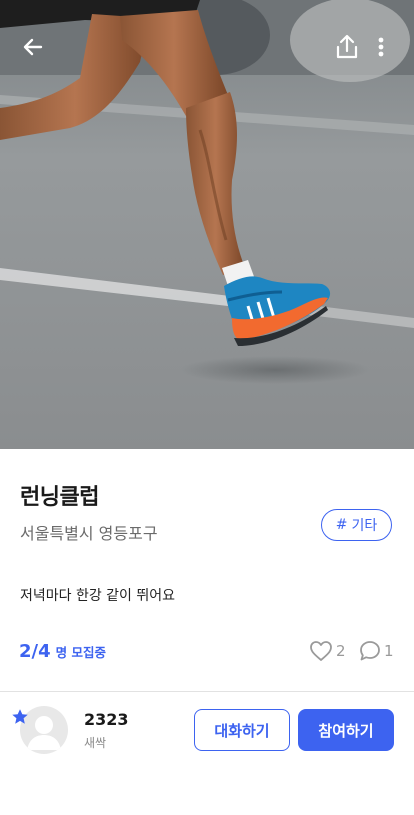 Image resolution: width=414 pixels, height=815 pixels. Describe the element at coordinates (321, 651) in the screenshot. I see `heart-icon` at that location.